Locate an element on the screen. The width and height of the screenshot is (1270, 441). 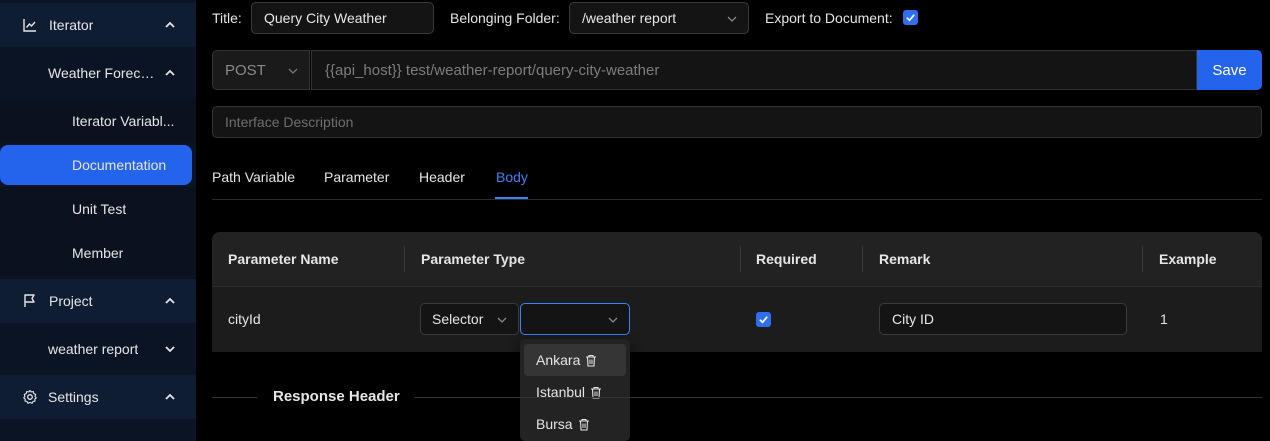
sidebar-item-label: Documentation is located at coordinates (119, 165).